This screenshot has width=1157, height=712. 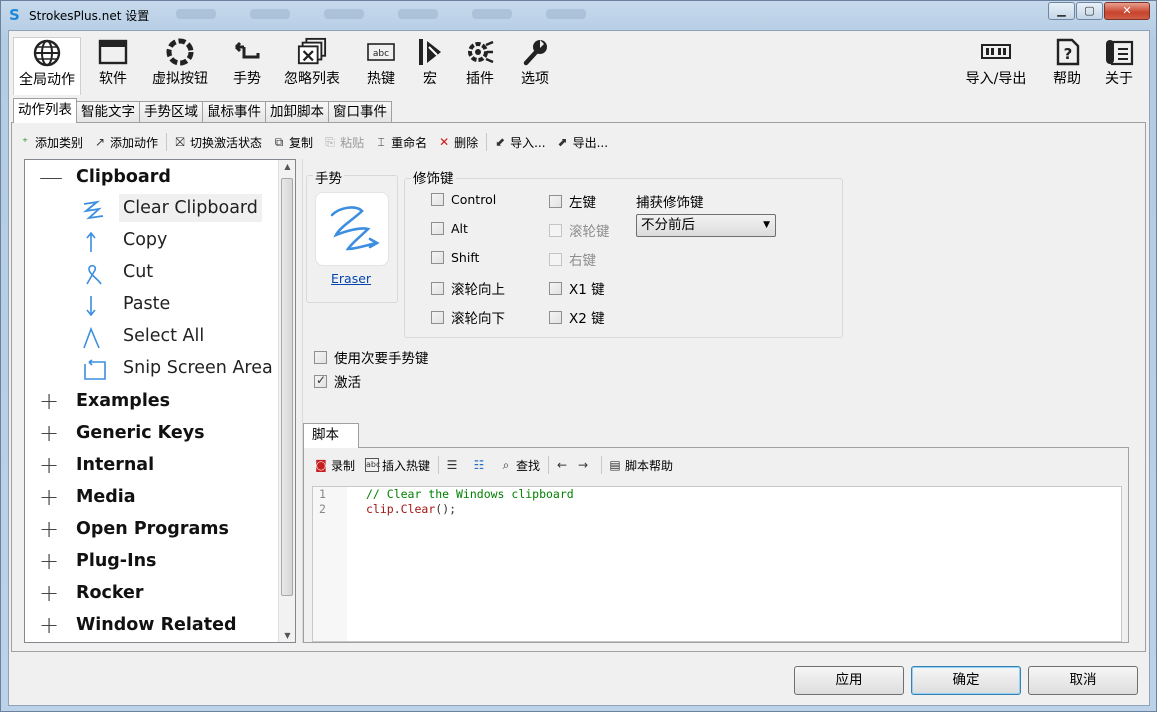 What do you see at coordinates (498, 465) in the screenshot?
I see `script-toolbar: ◙ 录制 abc 插入热键 ☰ ☷ ⌕ 查找 ← → ▤ 脚本帮助` at bounding box center [498, 465].